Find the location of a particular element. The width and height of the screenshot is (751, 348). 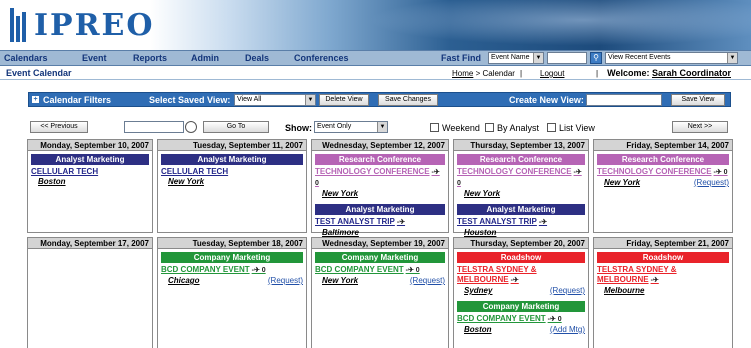

day-header: Thursday, September 20, 2007 is located at coordinates (521, 243).